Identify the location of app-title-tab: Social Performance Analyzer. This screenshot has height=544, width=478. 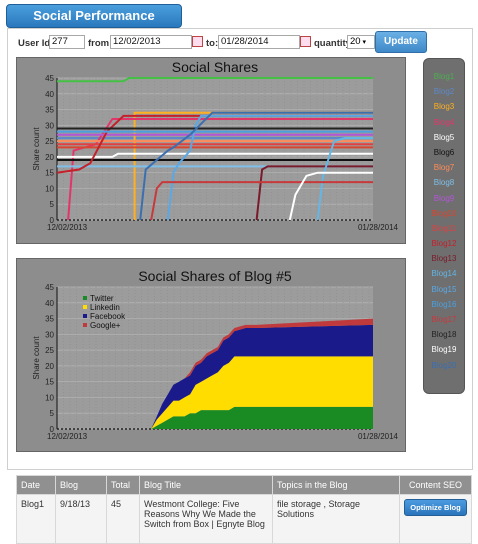
(94, 24).